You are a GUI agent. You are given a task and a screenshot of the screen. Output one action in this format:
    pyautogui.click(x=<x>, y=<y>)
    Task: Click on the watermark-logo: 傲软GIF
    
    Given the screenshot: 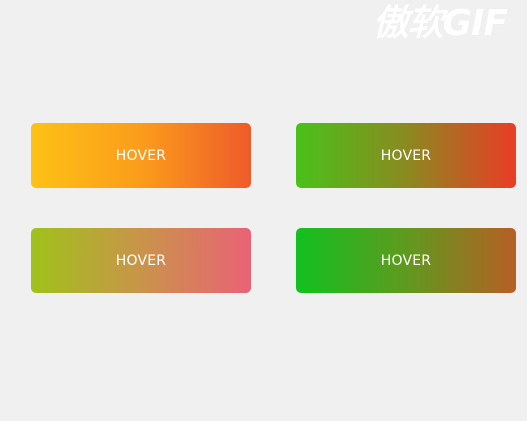 What is the action you would take?
    pyautogui.click(x=440, y=23)
    